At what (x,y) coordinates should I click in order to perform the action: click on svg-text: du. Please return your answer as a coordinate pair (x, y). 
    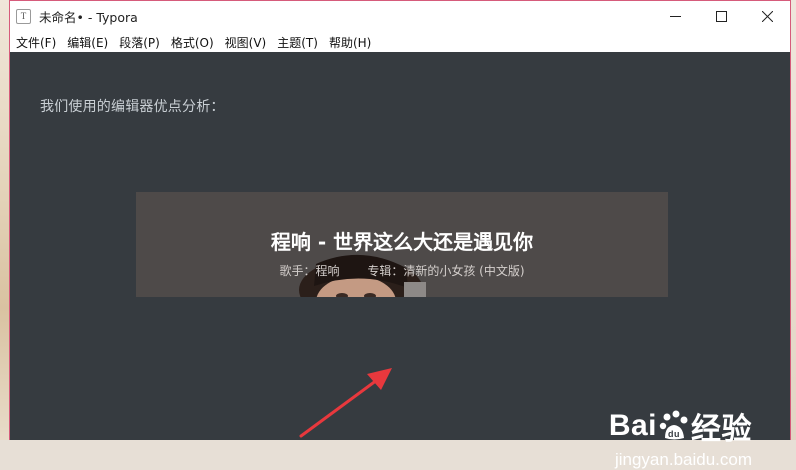
    Looking at the image, I should click on (674, 434).